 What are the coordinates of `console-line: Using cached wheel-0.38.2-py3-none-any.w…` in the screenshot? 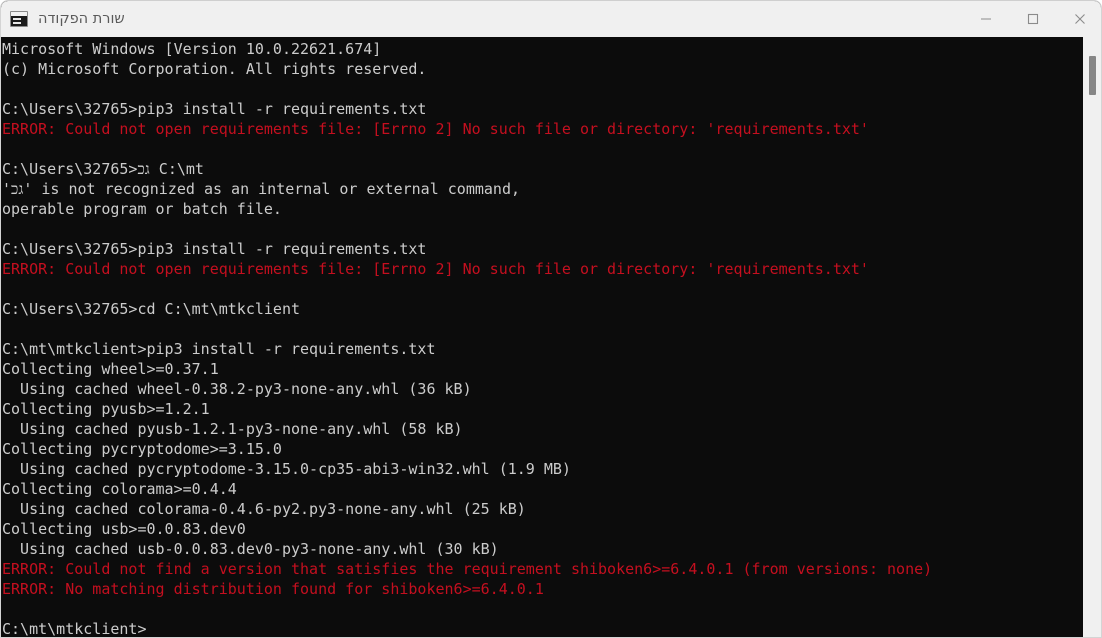 It's located at (237, 389).